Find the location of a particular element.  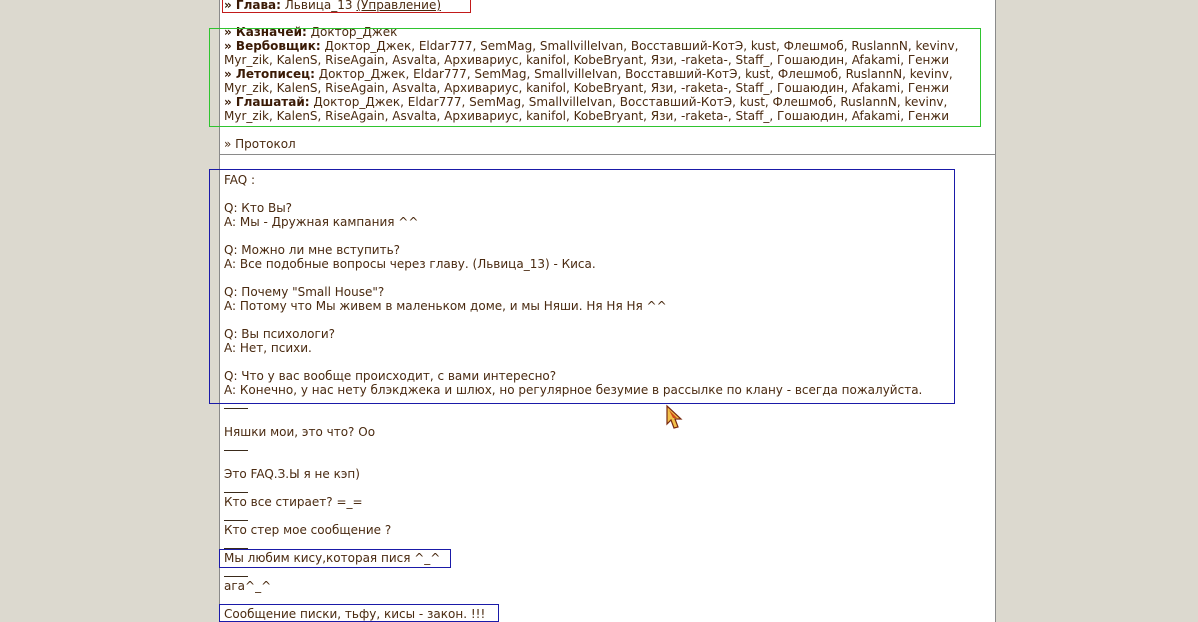

comment-text: Кто стер мое сообщение ? is located at coordinates (308, 530).